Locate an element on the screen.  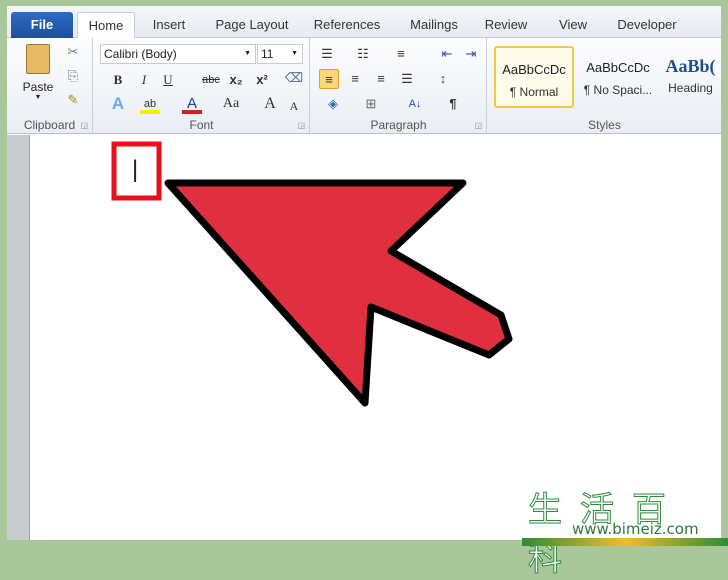
watermark-swoosh is located at coordinates (625, 542).